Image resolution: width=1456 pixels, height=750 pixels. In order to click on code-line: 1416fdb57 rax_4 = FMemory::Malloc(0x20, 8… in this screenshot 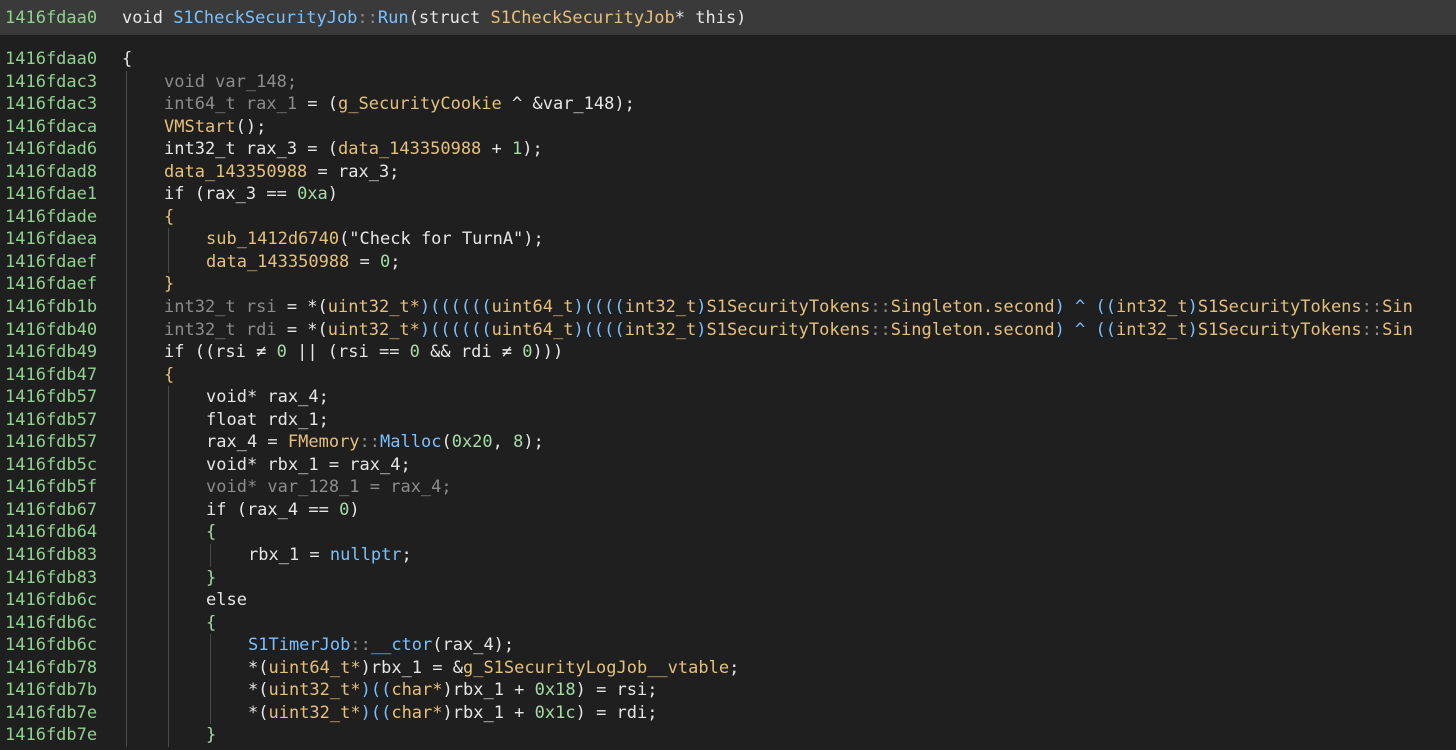, I will do `click(728, 442)`.